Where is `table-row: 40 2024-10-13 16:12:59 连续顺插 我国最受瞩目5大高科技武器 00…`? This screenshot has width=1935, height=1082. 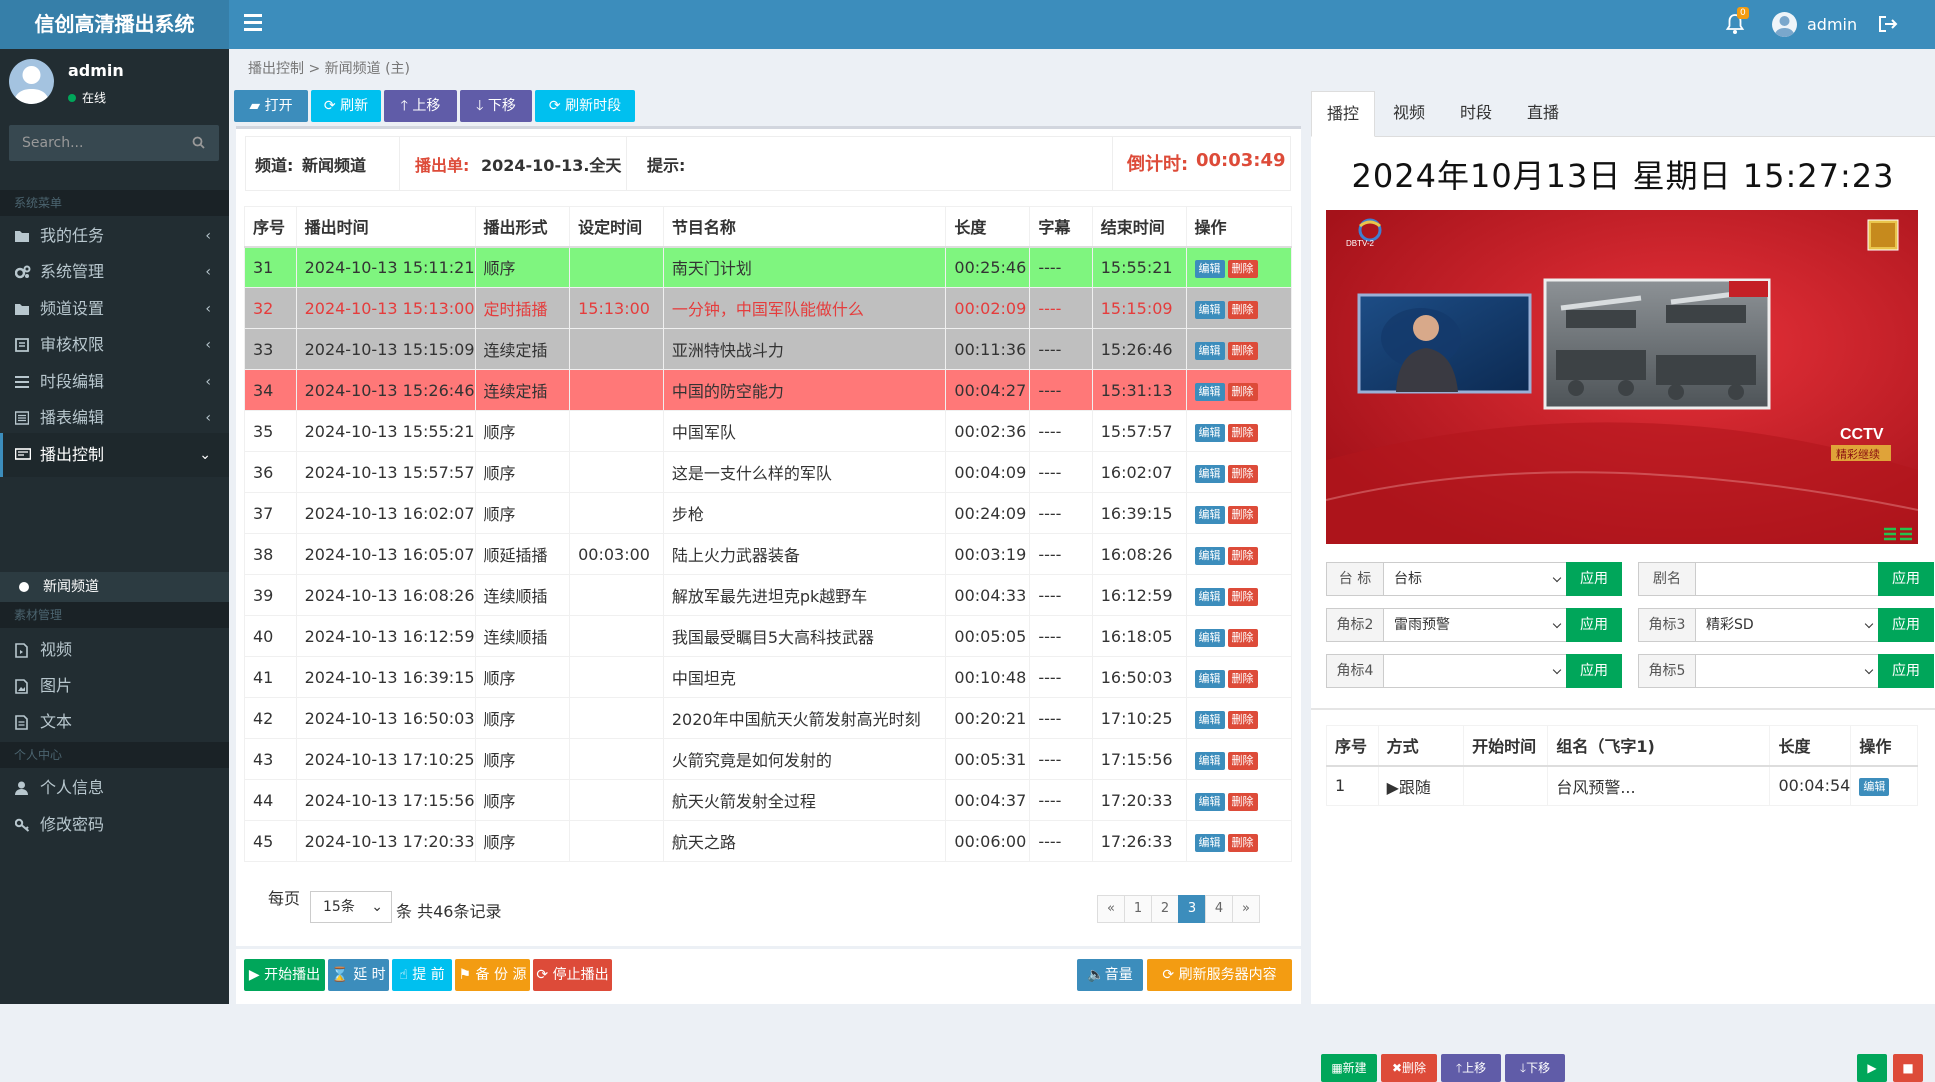 table-row: 40 2024-10-13 16:12:59 连续顺插 我国最受瞩目5大高科技武器 00… is located at coordinates (768, 636).